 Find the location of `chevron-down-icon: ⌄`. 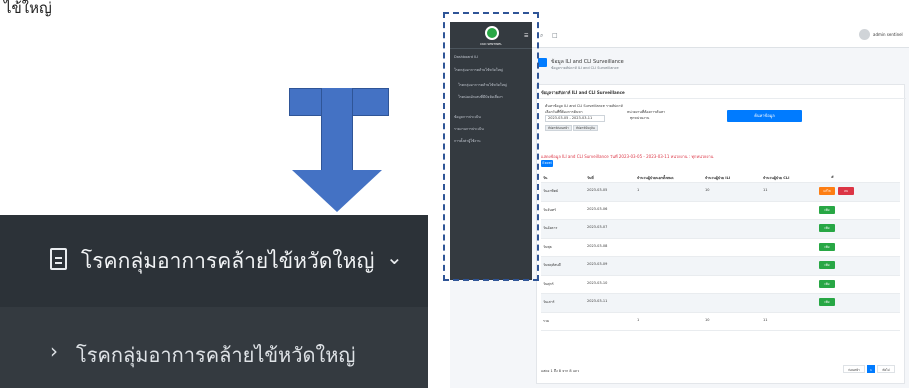

chevron-down-icon: ⌄ is located at coordinates (394, 257).